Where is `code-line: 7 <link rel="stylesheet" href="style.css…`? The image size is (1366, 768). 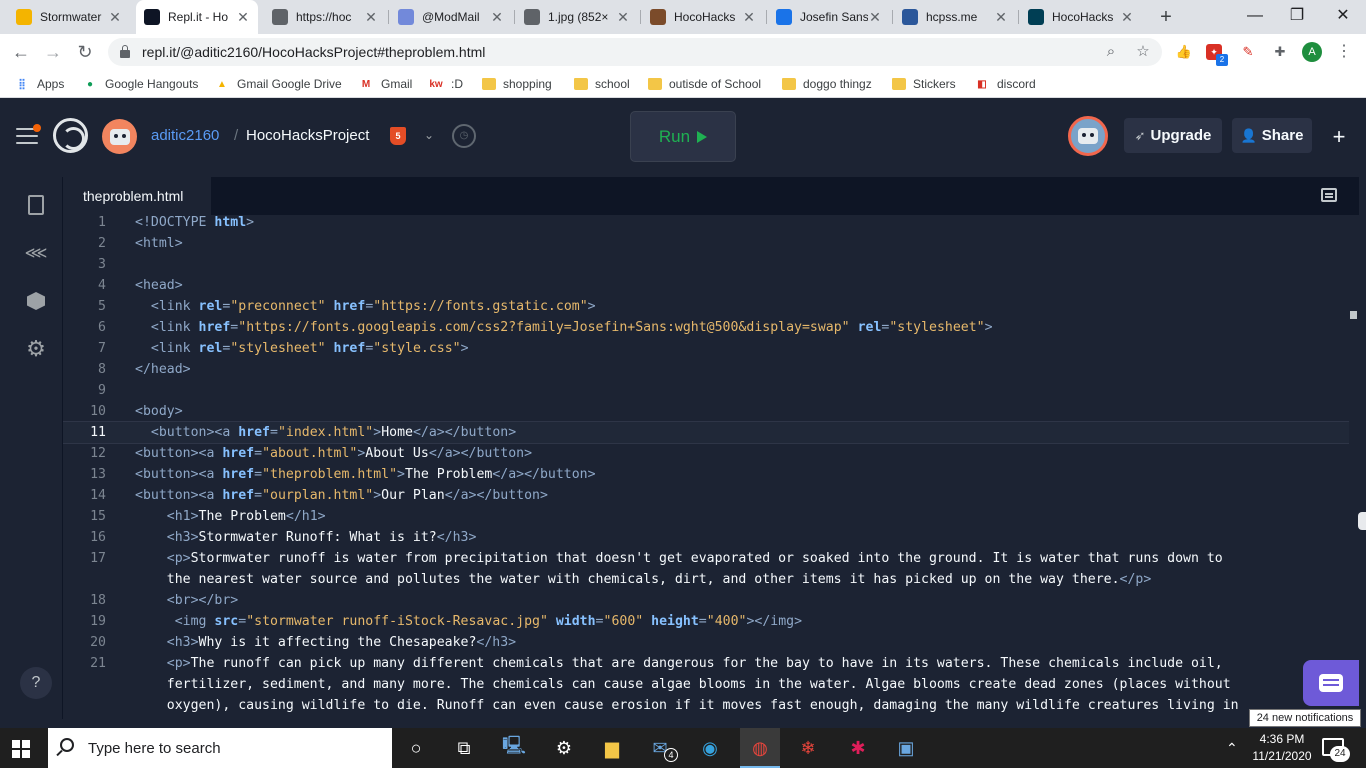 code-line: 7 <link rel="stylesheet" href="style.css… is located at coordinates (706, 348).